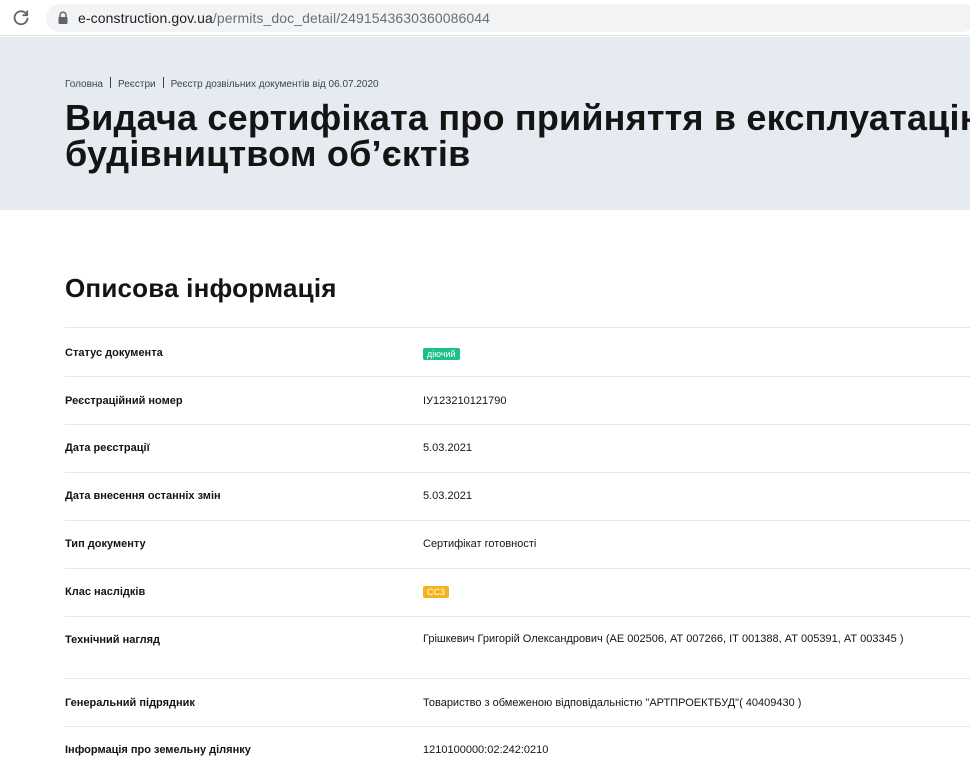 This screenshot has width=970, height=771. I want to click on row-label: Тип документу, so click(105, 544).